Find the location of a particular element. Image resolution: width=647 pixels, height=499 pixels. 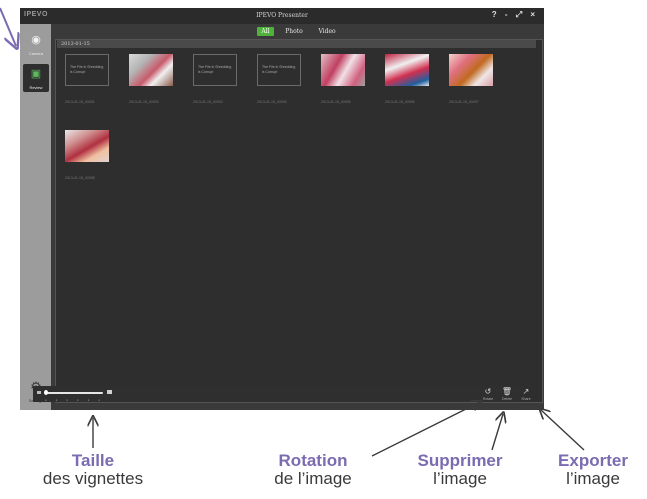

annotation-title: Exporter is located at coordinates (593, 460).